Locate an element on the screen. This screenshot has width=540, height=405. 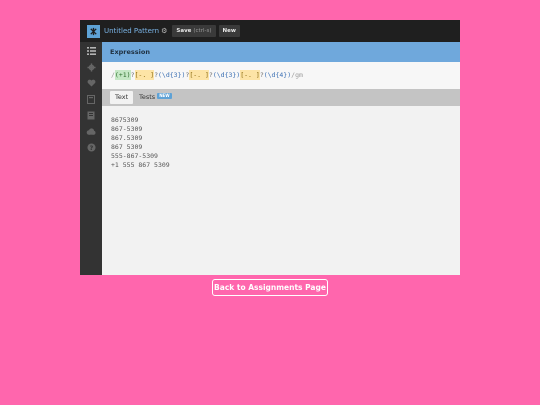
test-text-line: 867-5309 is located at coordinates (127, 129).